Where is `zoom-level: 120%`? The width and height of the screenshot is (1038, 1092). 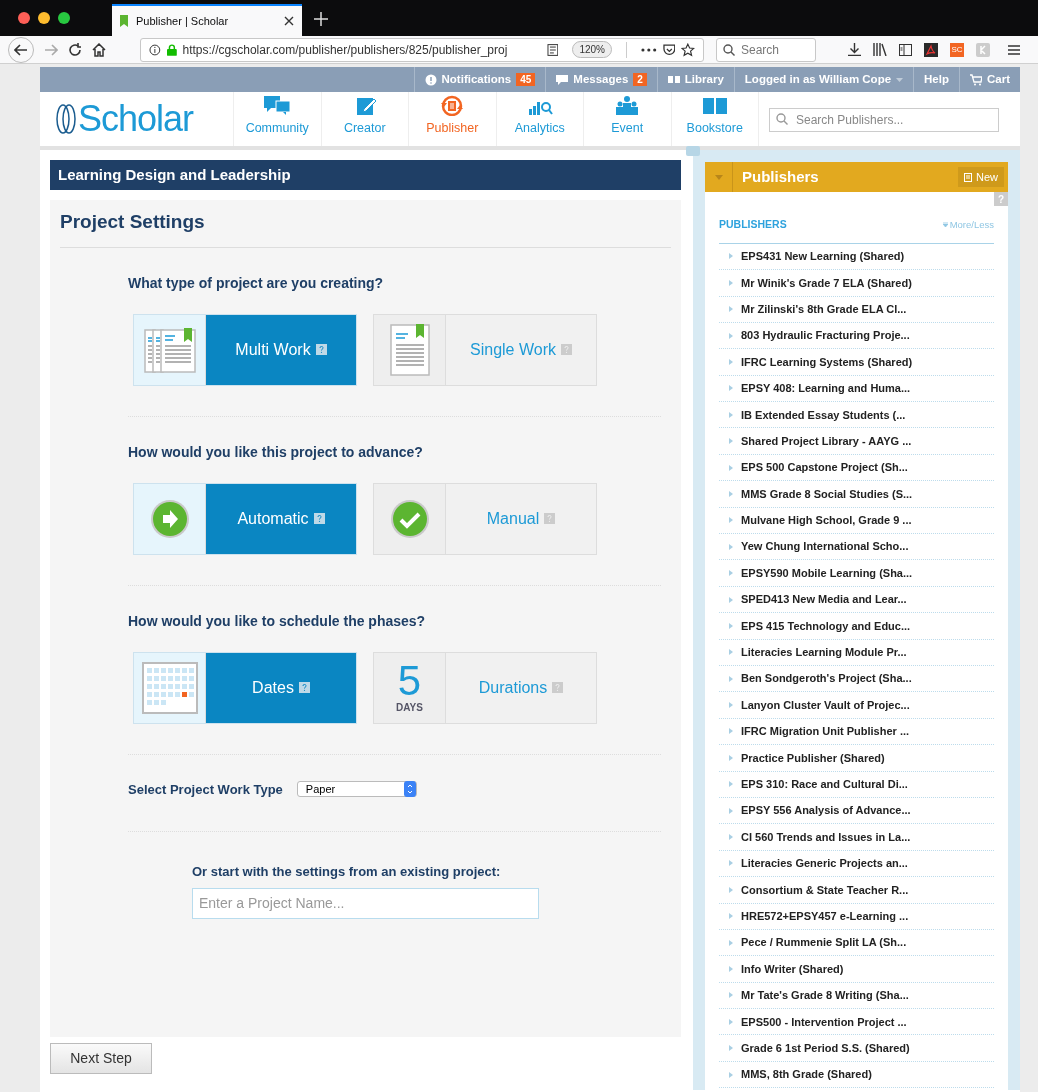 zoom-level: 120% is located at coordinates (592, 49).